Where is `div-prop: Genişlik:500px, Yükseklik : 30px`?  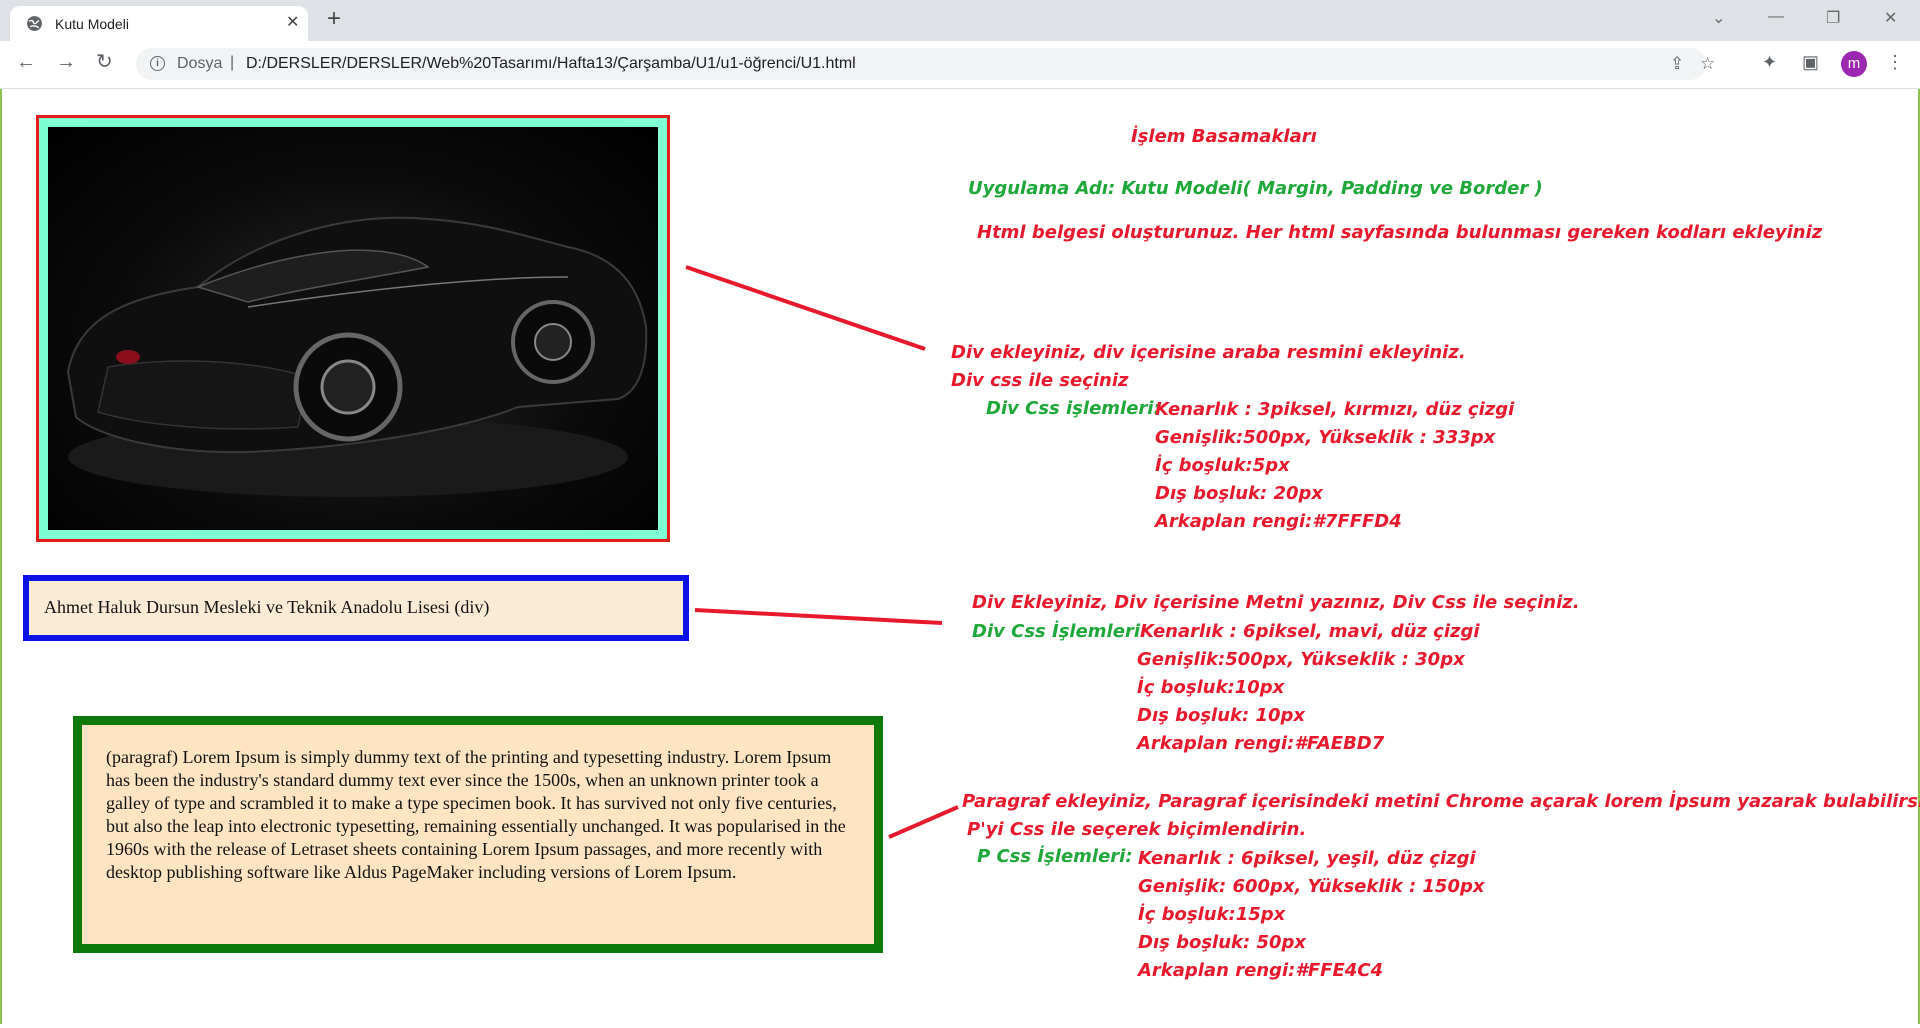
div-prop: Genişlik:500px, Yükseklik : 30px is located at coordinates (1301, 659).